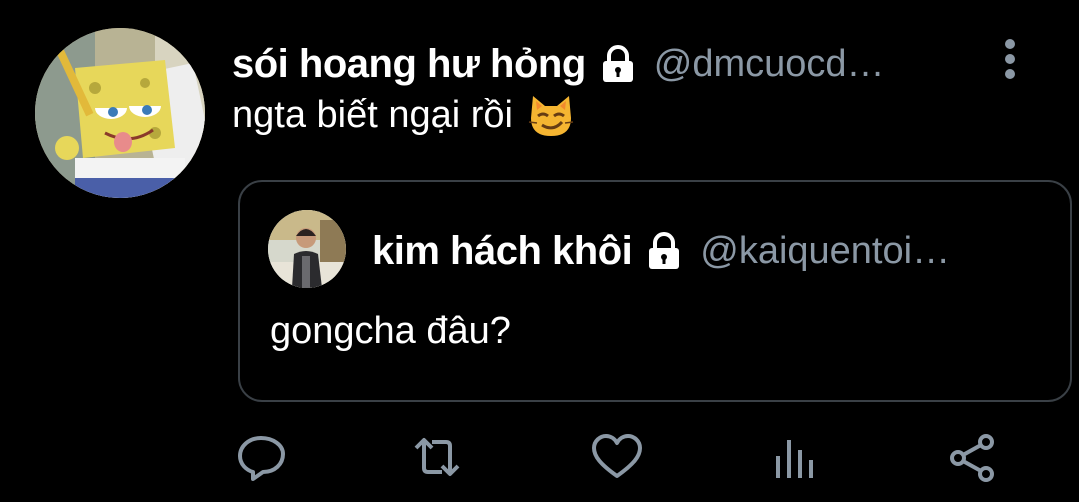 The image size is (1079, 502). What do you see at coordinates (1010, 59) in the screenshot?
I see `more-vertical-icon` at bounding box center [1010, 59].